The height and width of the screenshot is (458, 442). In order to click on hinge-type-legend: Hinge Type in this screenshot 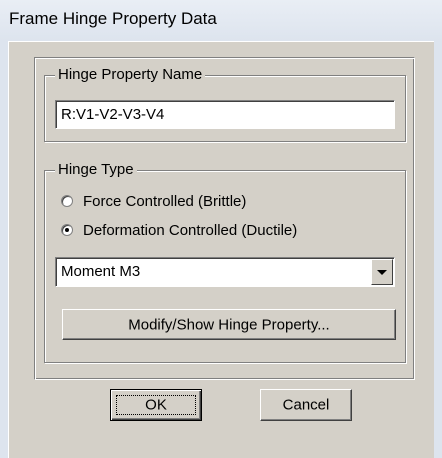, I will do `click(96, 169)`.